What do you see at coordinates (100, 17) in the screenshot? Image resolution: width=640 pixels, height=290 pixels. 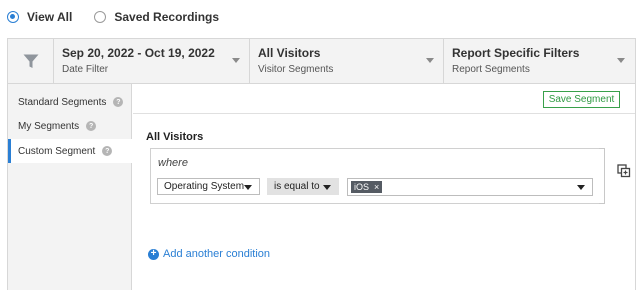 I see `radio-unselected-icon` at bounding box center [100, 17].